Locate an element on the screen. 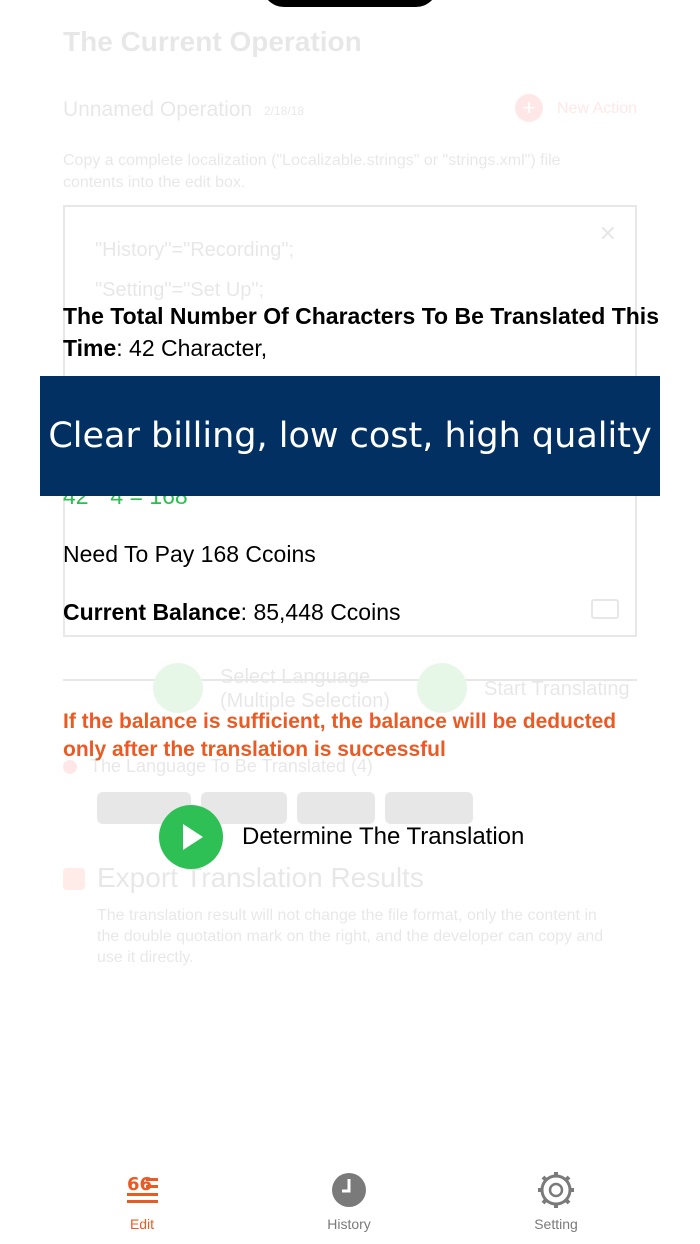 The height and width of the screenshot is (1244, 700). svg-text: 66 is located at coordinates (139, 1184).